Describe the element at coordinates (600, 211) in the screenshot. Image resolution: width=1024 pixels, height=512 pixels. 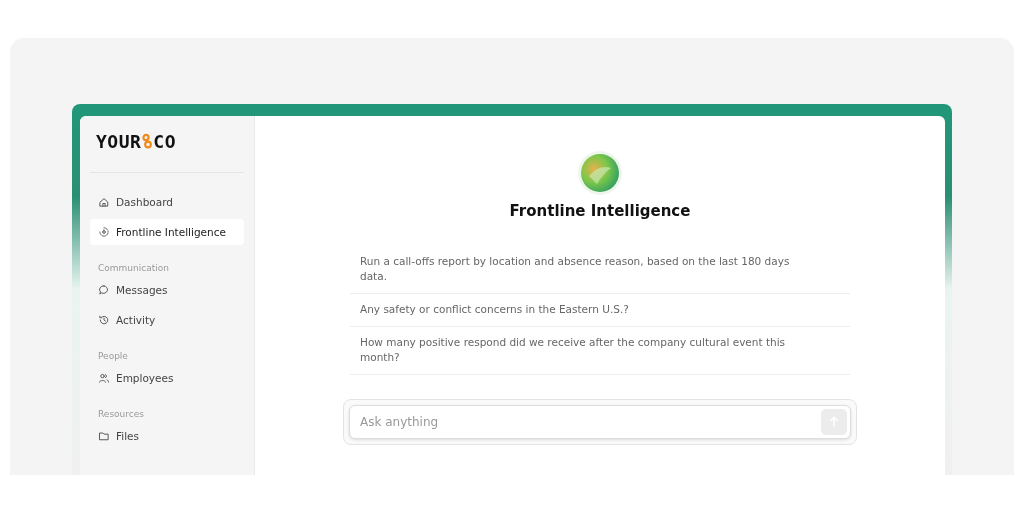
I see `assistant-title: Frontline Intelligence` at that location.